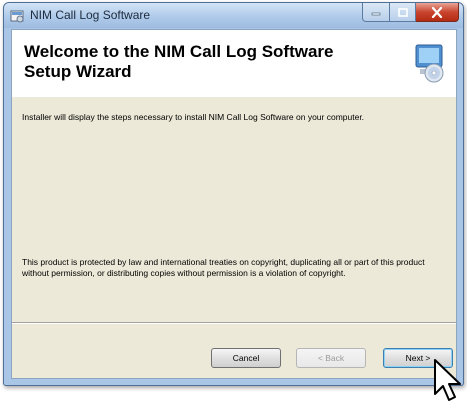 This screenshot has width=467, height=410. Describe the element at coordinates (447, 380) in the screenshot. I see `mouse-pointer-icon` at that location.